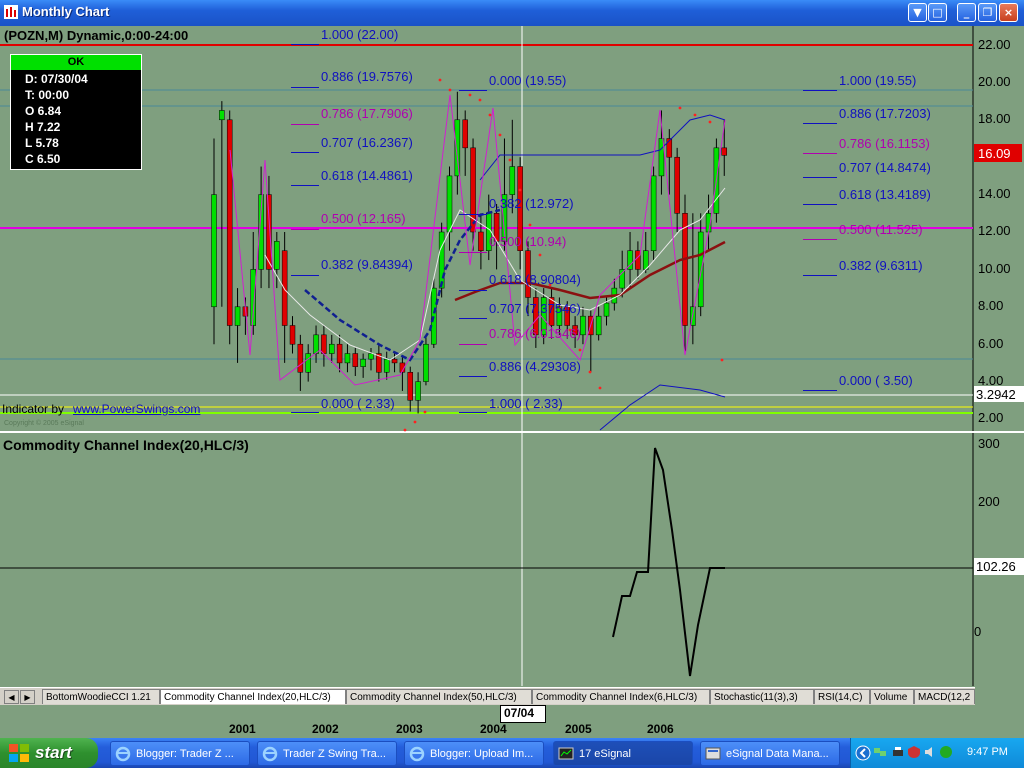  What do you see at coordinates (47, 95) in the screenshot?
I see `ohlc-time: T: 00:00` at bounding box center [47, 95].